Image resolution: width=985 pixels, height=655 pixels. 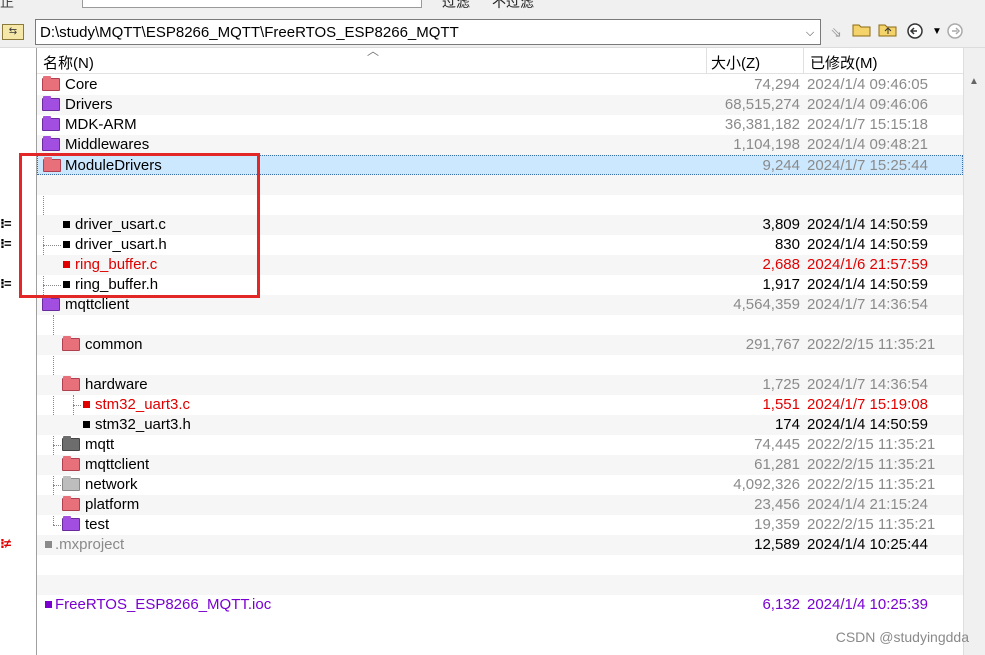 I want to click on swap-arrow-icon: ⇘, so click(x=836, y=32).